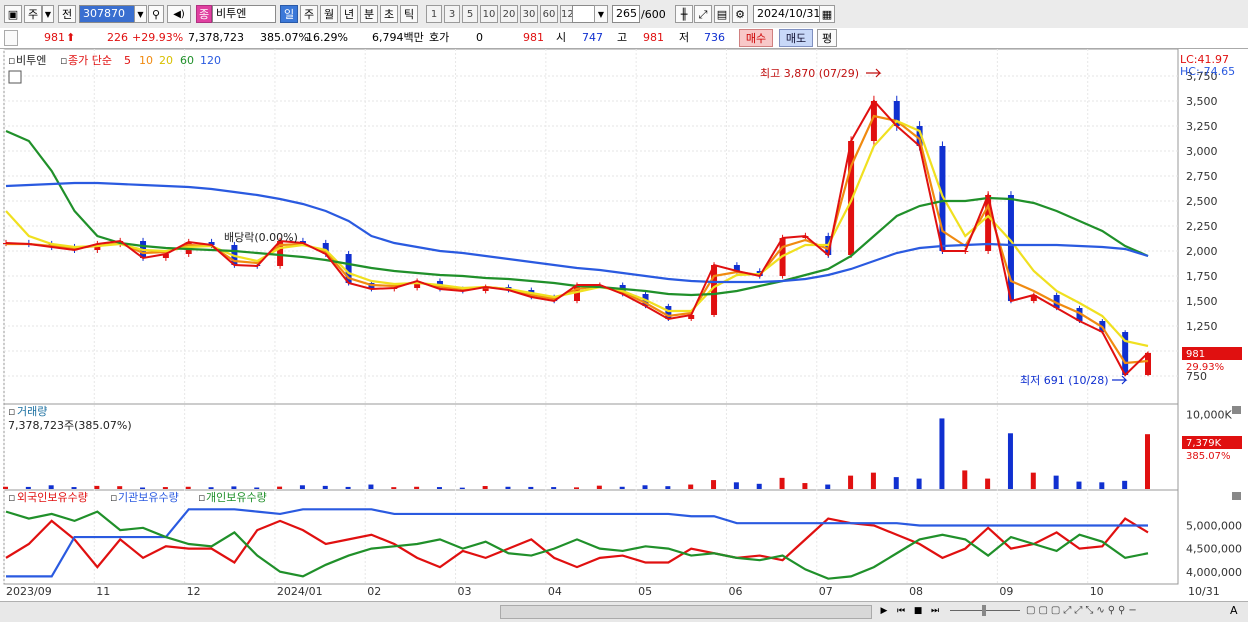  I want to click on drawing-tools-icon: ▢▢▢⤢⤢⤡∿⚲⚲−, so click(1126, 611).